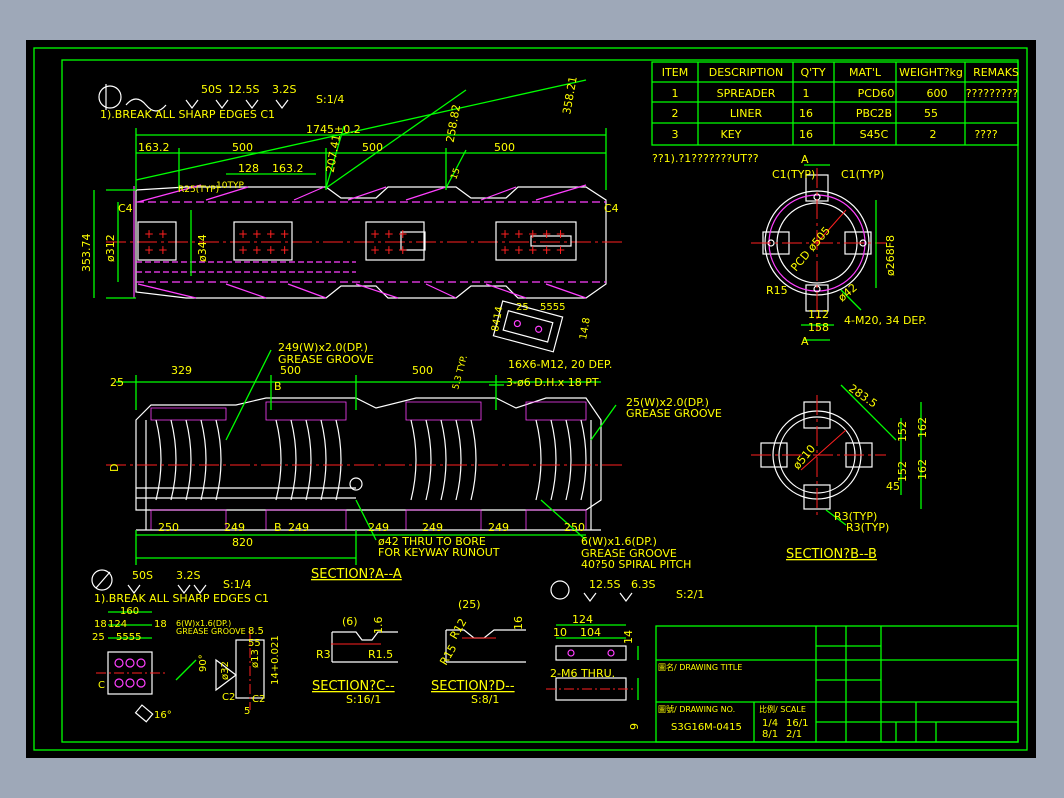  I want to click on end-c1-left: C1(TYP), so click(793, 174).